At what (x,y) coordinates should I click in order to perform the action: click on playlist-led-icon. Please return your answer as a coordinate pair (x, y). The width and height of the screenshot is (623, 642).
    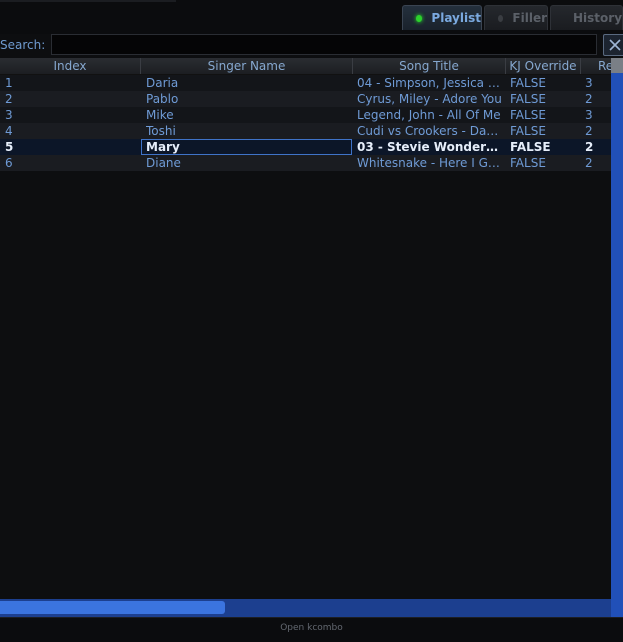
    Looking at the image, I should click on (419, 18).